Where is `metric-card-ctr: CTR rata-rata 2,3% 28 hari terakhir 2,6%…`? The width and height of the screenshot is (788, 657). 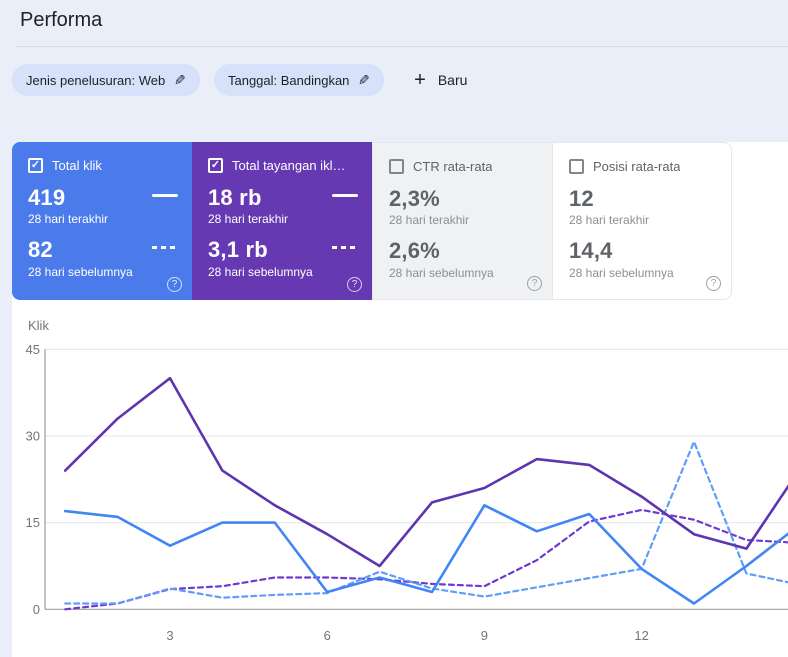 metric-card-ctr: CTR rata-rata 2,3% 28 hari terakhir 2,6%… is located at coordinates (462, 221).